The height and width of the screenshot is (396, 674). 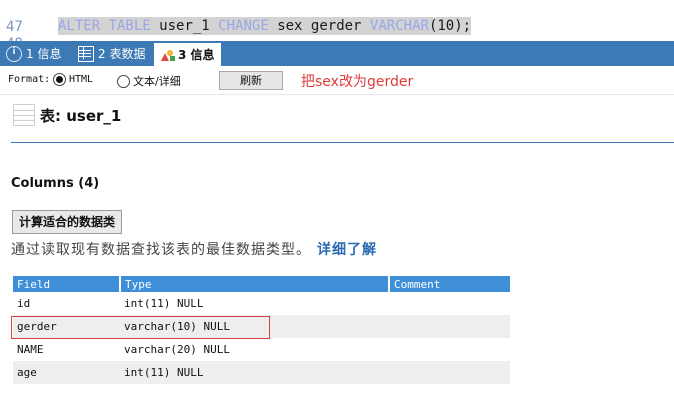 What do you see at coordinates (255, 284) in the screenshot?
I see `header-type: Type` at bounding box center [255, 284].